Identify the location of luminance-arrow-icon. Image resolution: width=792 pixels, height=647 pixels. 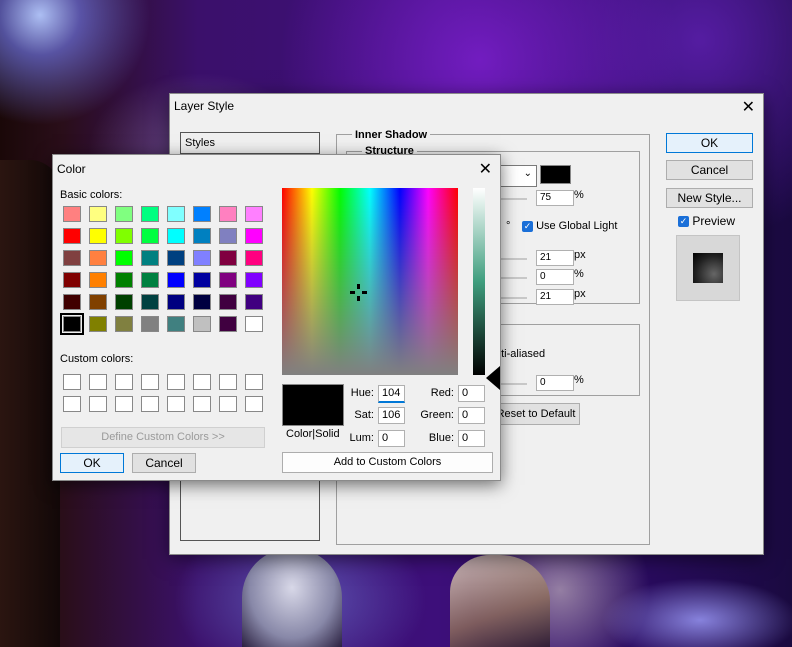
(493, 378).